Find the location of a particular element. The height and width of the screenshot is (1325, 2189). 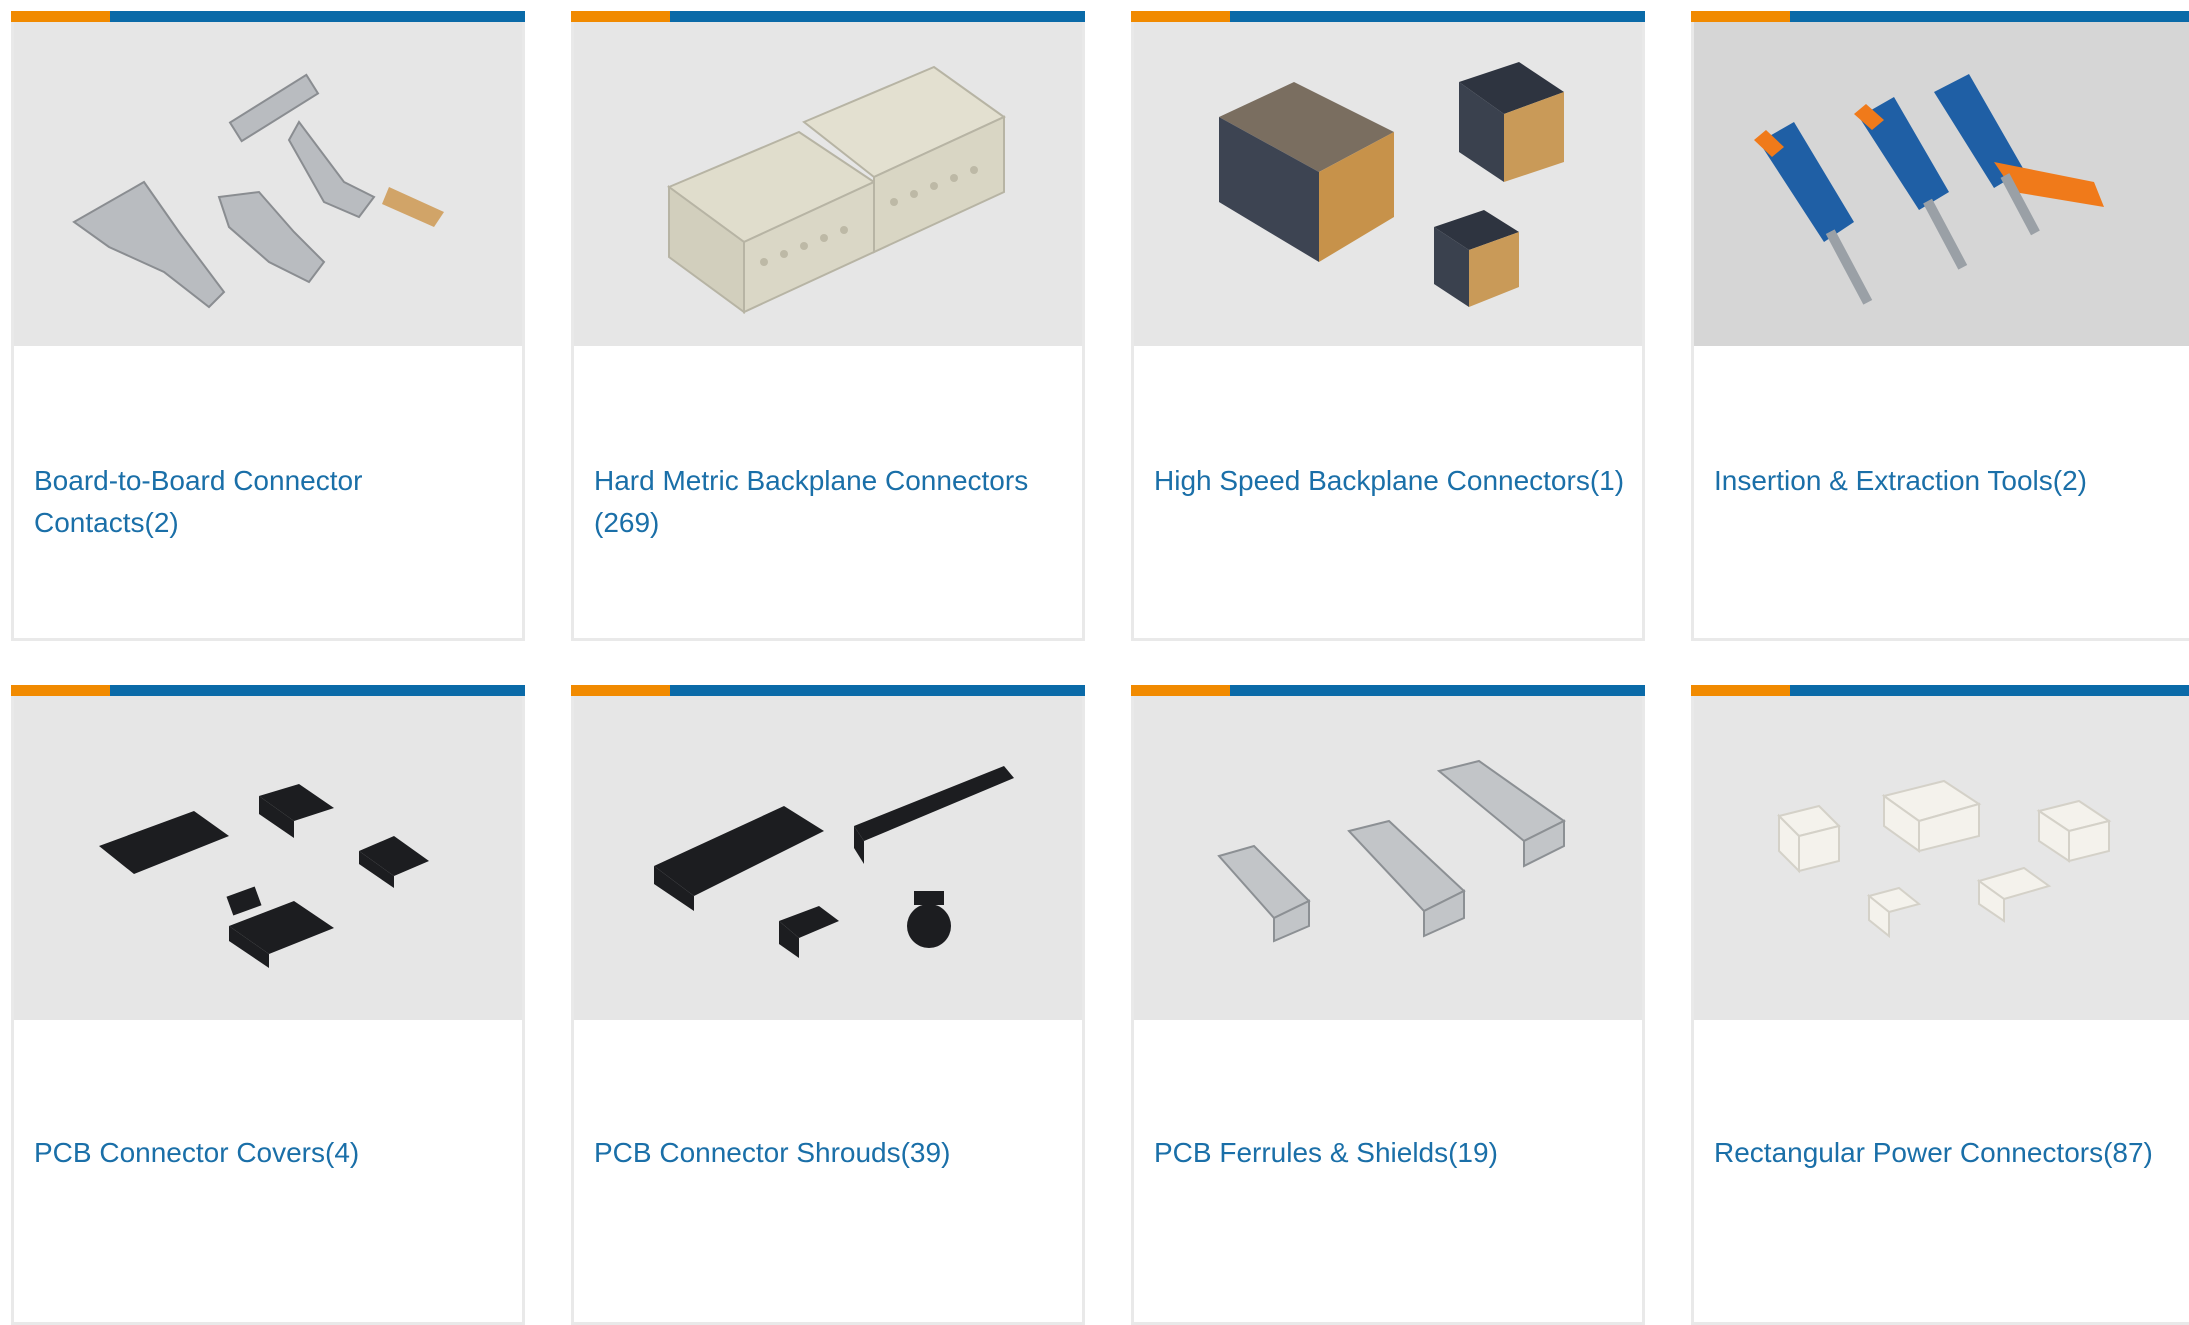

category-link-shrouds: PCB Connector Shrouds(39) is located at coordinates (831, 1153).